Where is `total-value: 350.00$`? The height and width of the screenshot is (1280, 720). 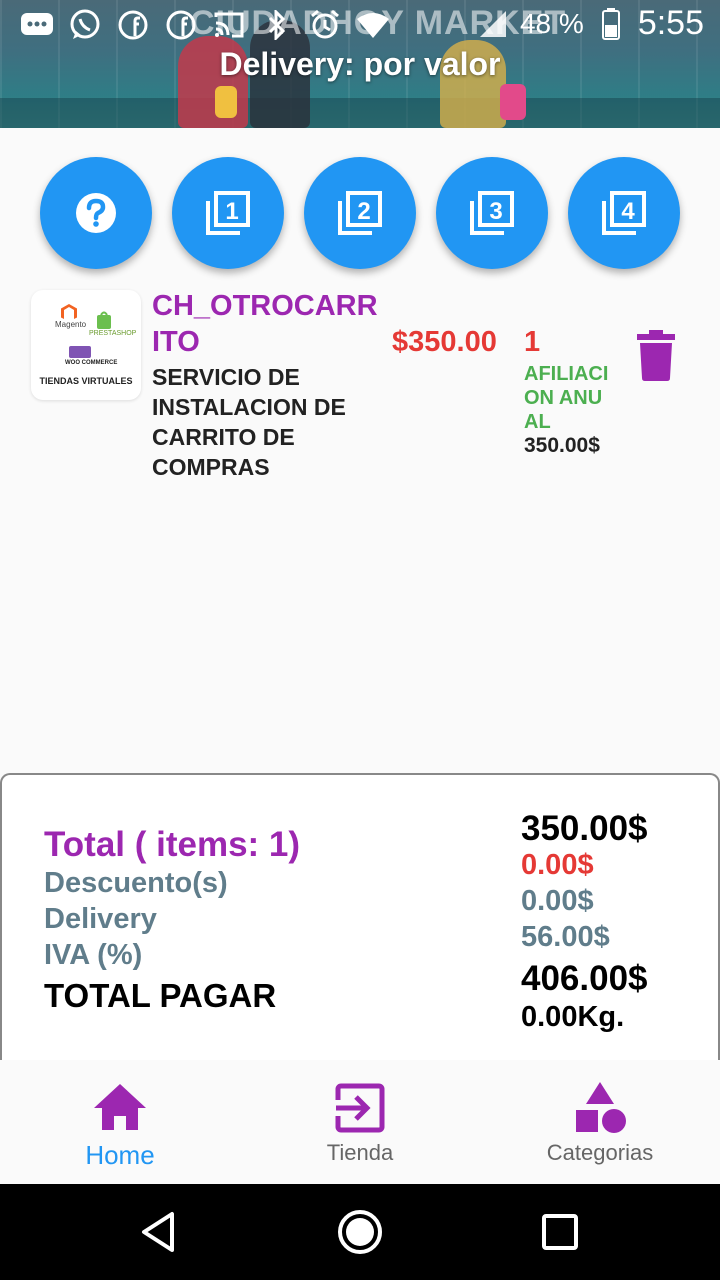 total-value: 350.00$ is located at coordinates (584, 828).